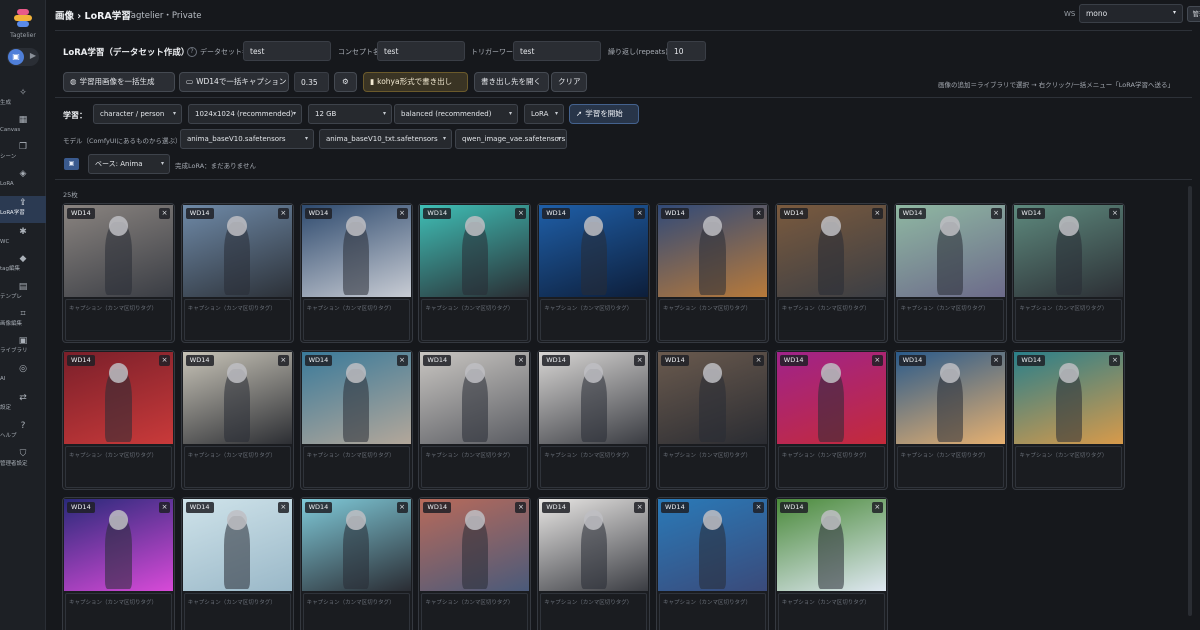 The image size is (1200, 630). What do you see at coordinates (23, 153) in the screenshot?
I see `sidebar-item-2: ❐ シーン` at bounding box center [23, 153].